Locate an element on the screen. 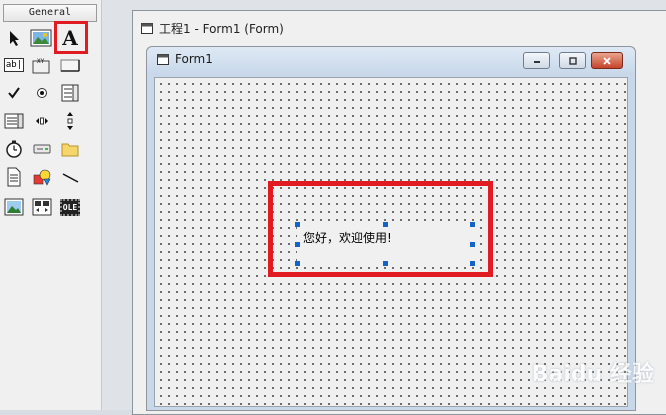 The width and height of the screenshot is (666, 415). label1-control: 您好，欢迎使用! is located at coordinates (385, 244).